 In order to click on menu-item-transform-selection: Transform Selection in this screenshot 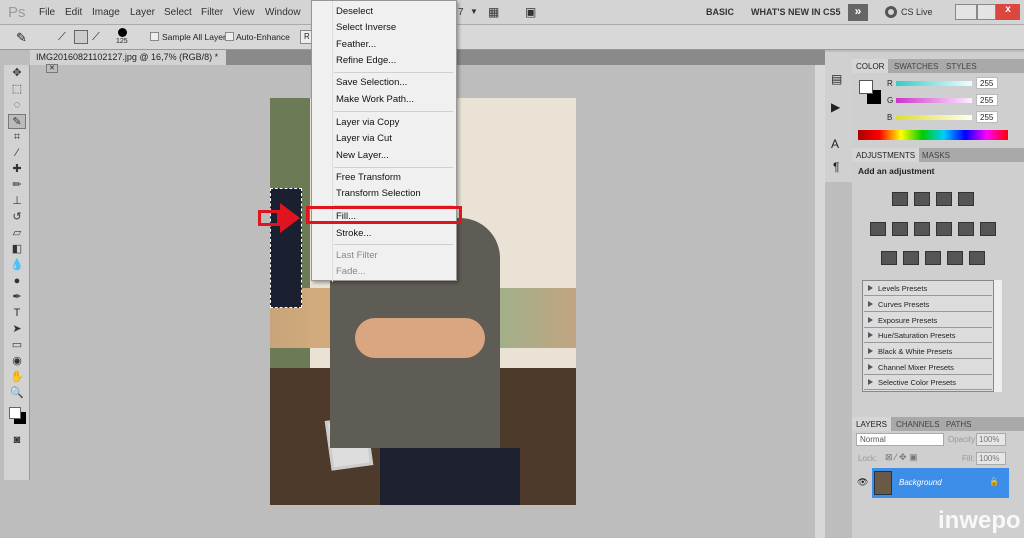, I will do `click(378, 193)`.